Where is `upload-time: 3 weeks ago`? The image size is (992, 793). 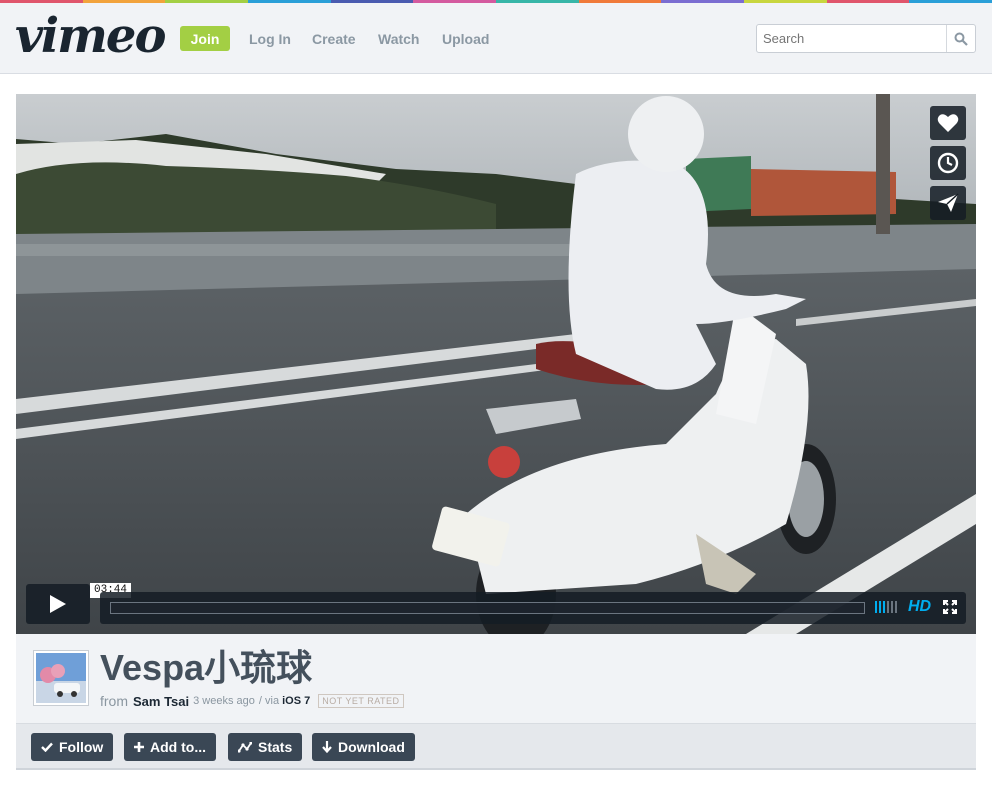
upload-time: 3 weeks ago is located at coordinates (224, 701).